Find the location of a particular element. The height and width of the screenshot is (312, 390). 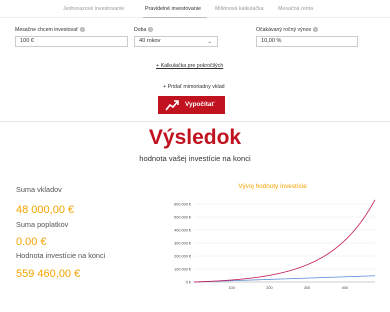

tab-rent: Mesačná renta is located at coordinates (295, 9).